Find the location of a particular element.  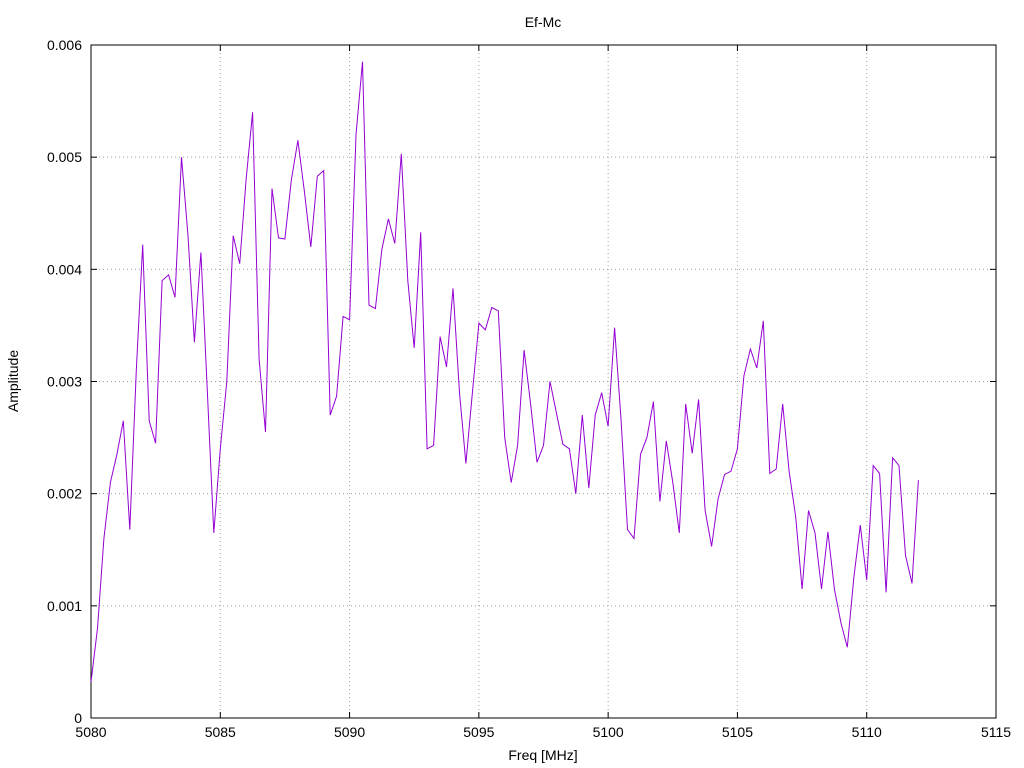

y-axis-label: Amplitude is located at coordinates (13, 381).